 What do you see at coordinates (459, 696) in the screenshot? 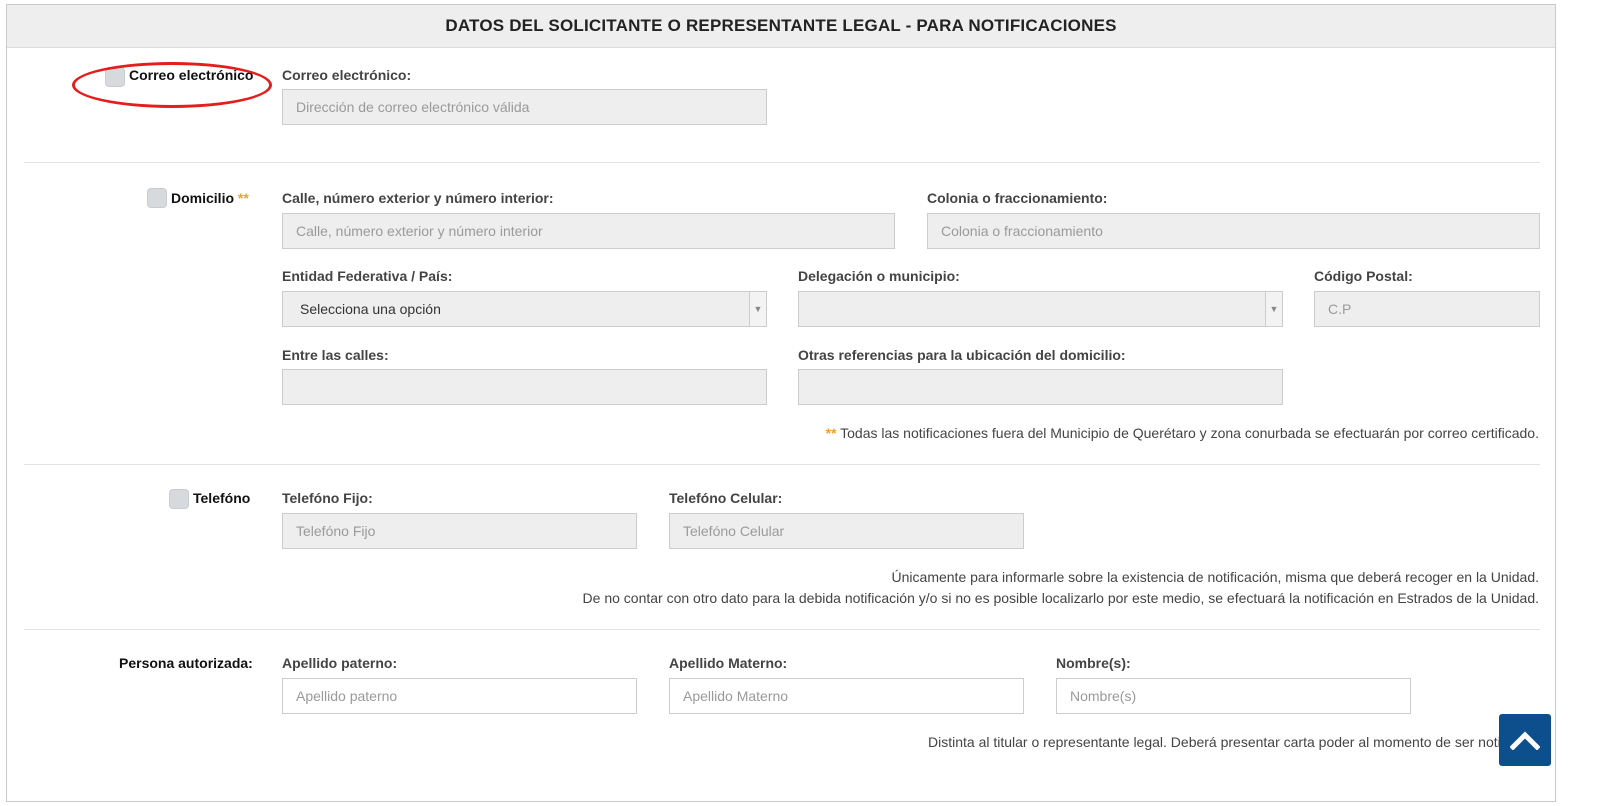
I see `paternal-surname-input` at bounding box center [459, 696].